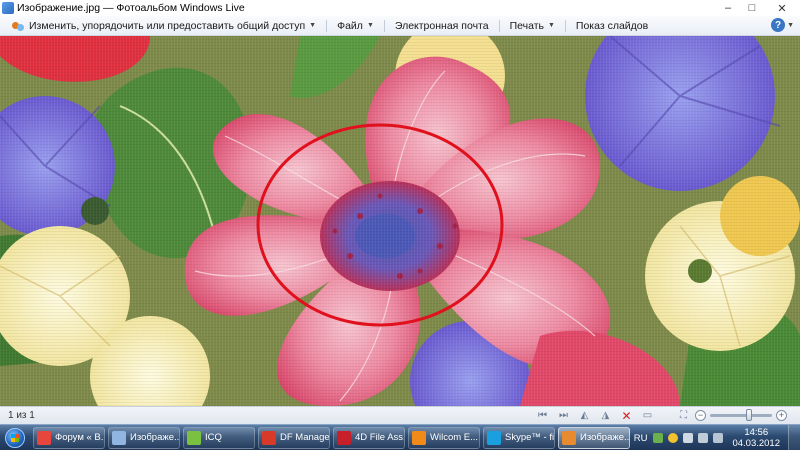 This screenshot has width=800, height=450. What do you see at coordinates (626, 416) in the screenshot?
I see `delete-icon: ✕` at bounding box center [626, 416].